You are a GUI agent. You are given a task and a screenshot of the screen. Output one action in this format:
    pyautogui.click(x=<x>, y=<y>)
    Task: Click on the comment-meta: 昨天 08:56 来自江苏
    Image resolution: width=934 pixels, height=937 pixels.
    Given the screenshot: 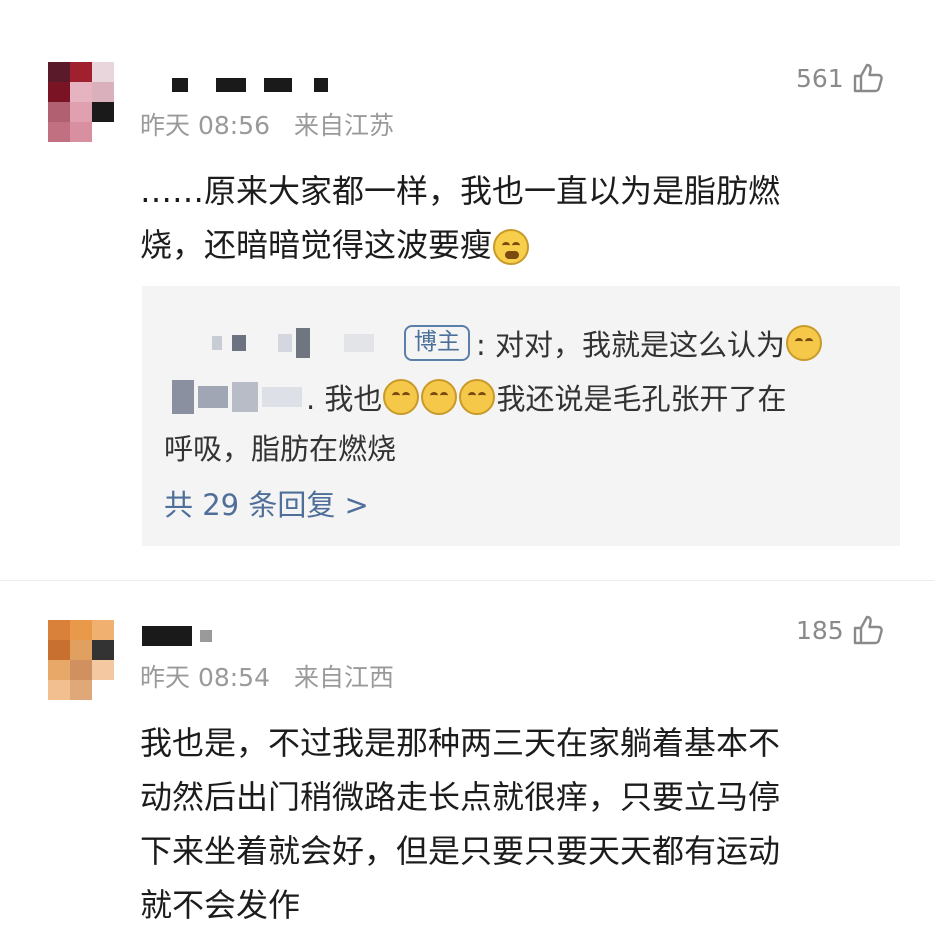 What is the action you would take?
    pyautogui.click(x=267, y=124)
    